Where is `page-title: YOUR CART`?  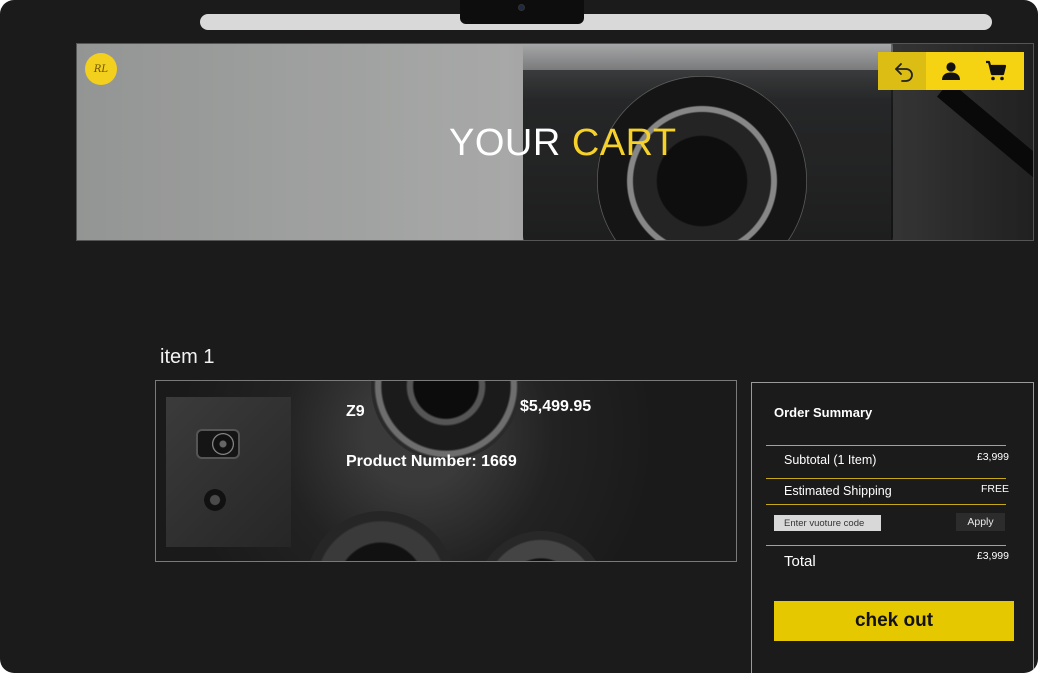
page-title: YOUR CART is located at coordinates (563, 143).